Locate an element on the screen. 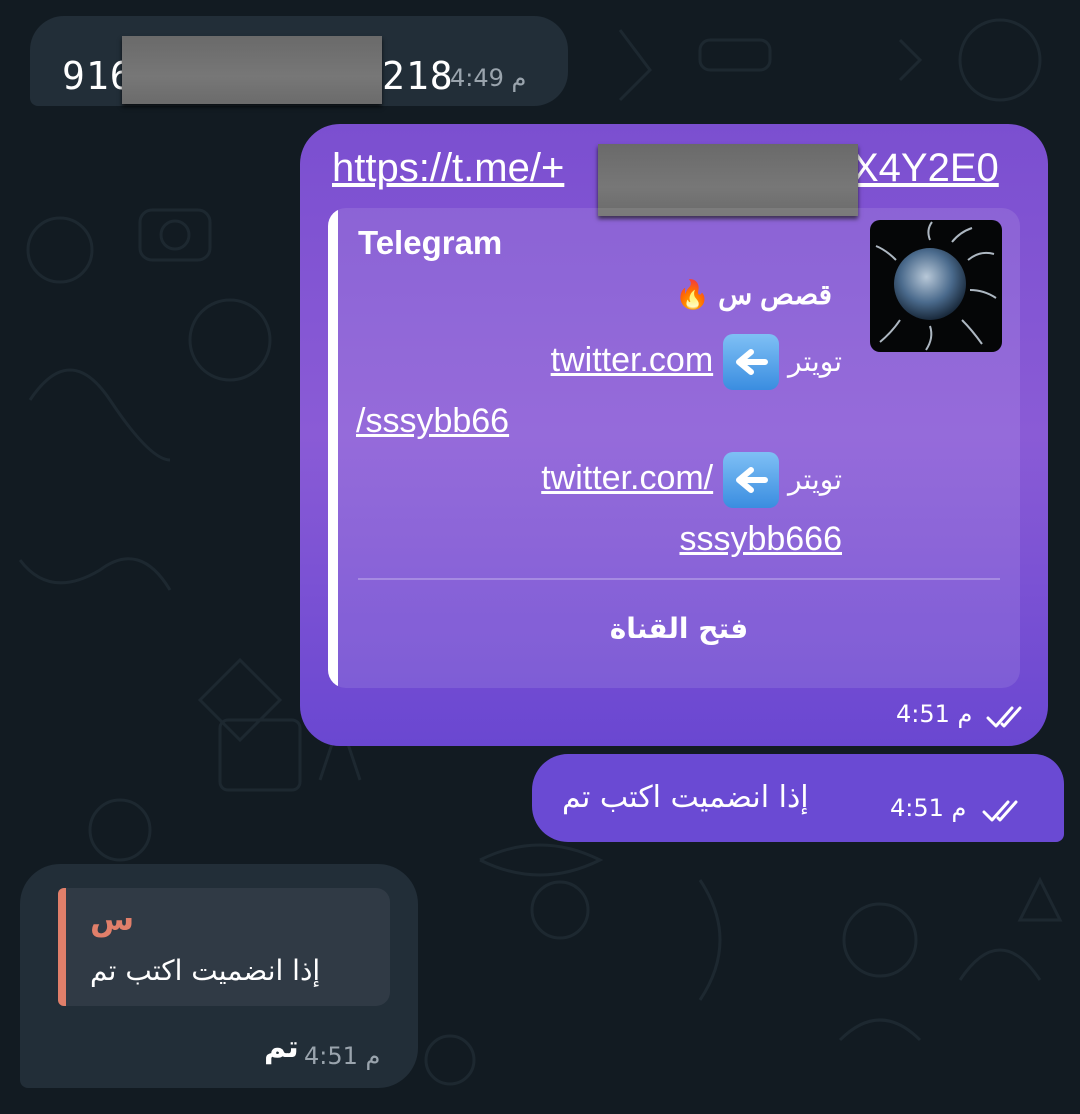 This screenshot has width=1080, height=1114. preview-line-3: twitter.com/ تويتر is located at coordinates (691, 480).